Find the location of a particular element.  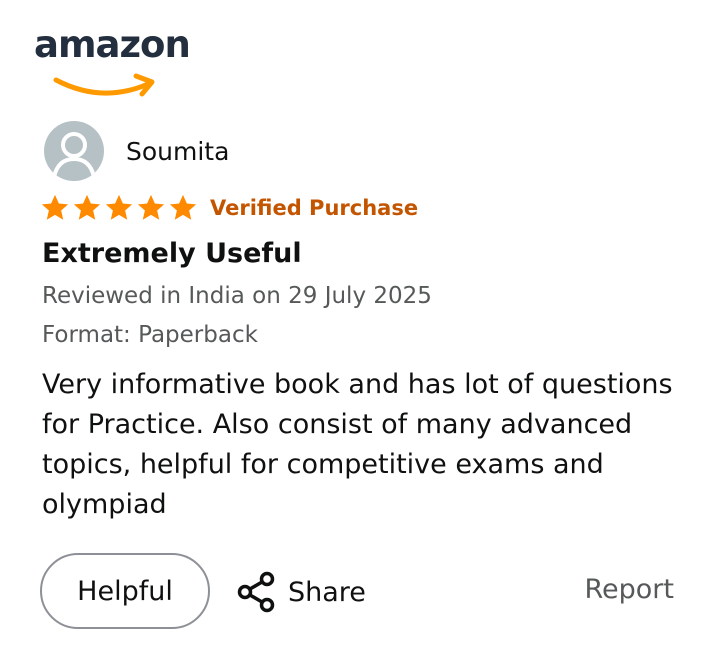

report-link: Report is located at coordinates (629, 589).